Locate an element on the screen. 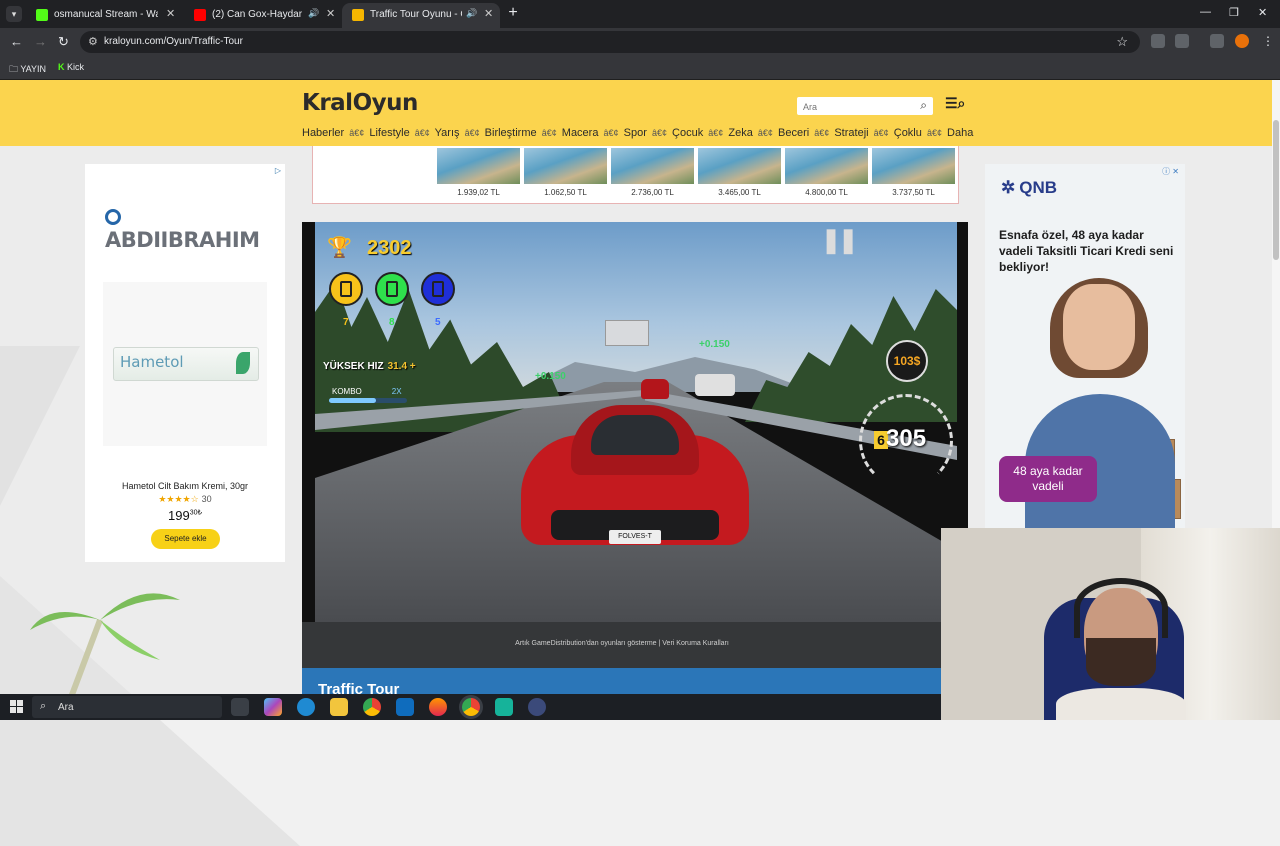 The width and height of the screenshot is (1280, 846). streamer-beard is located at coordinates (1121, 662).